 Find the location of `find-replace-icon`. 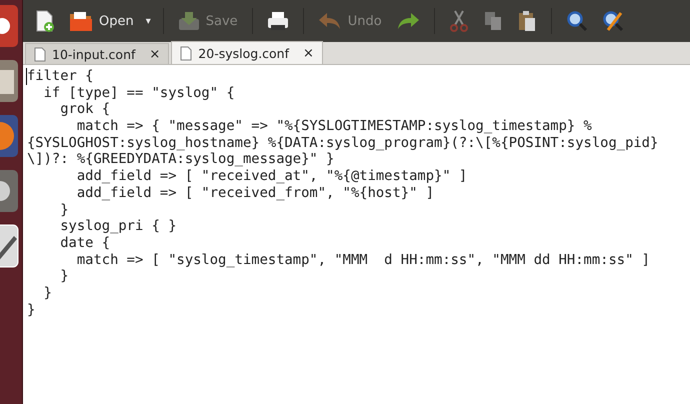

find-replace-icon is located at coordinates (613, 21).